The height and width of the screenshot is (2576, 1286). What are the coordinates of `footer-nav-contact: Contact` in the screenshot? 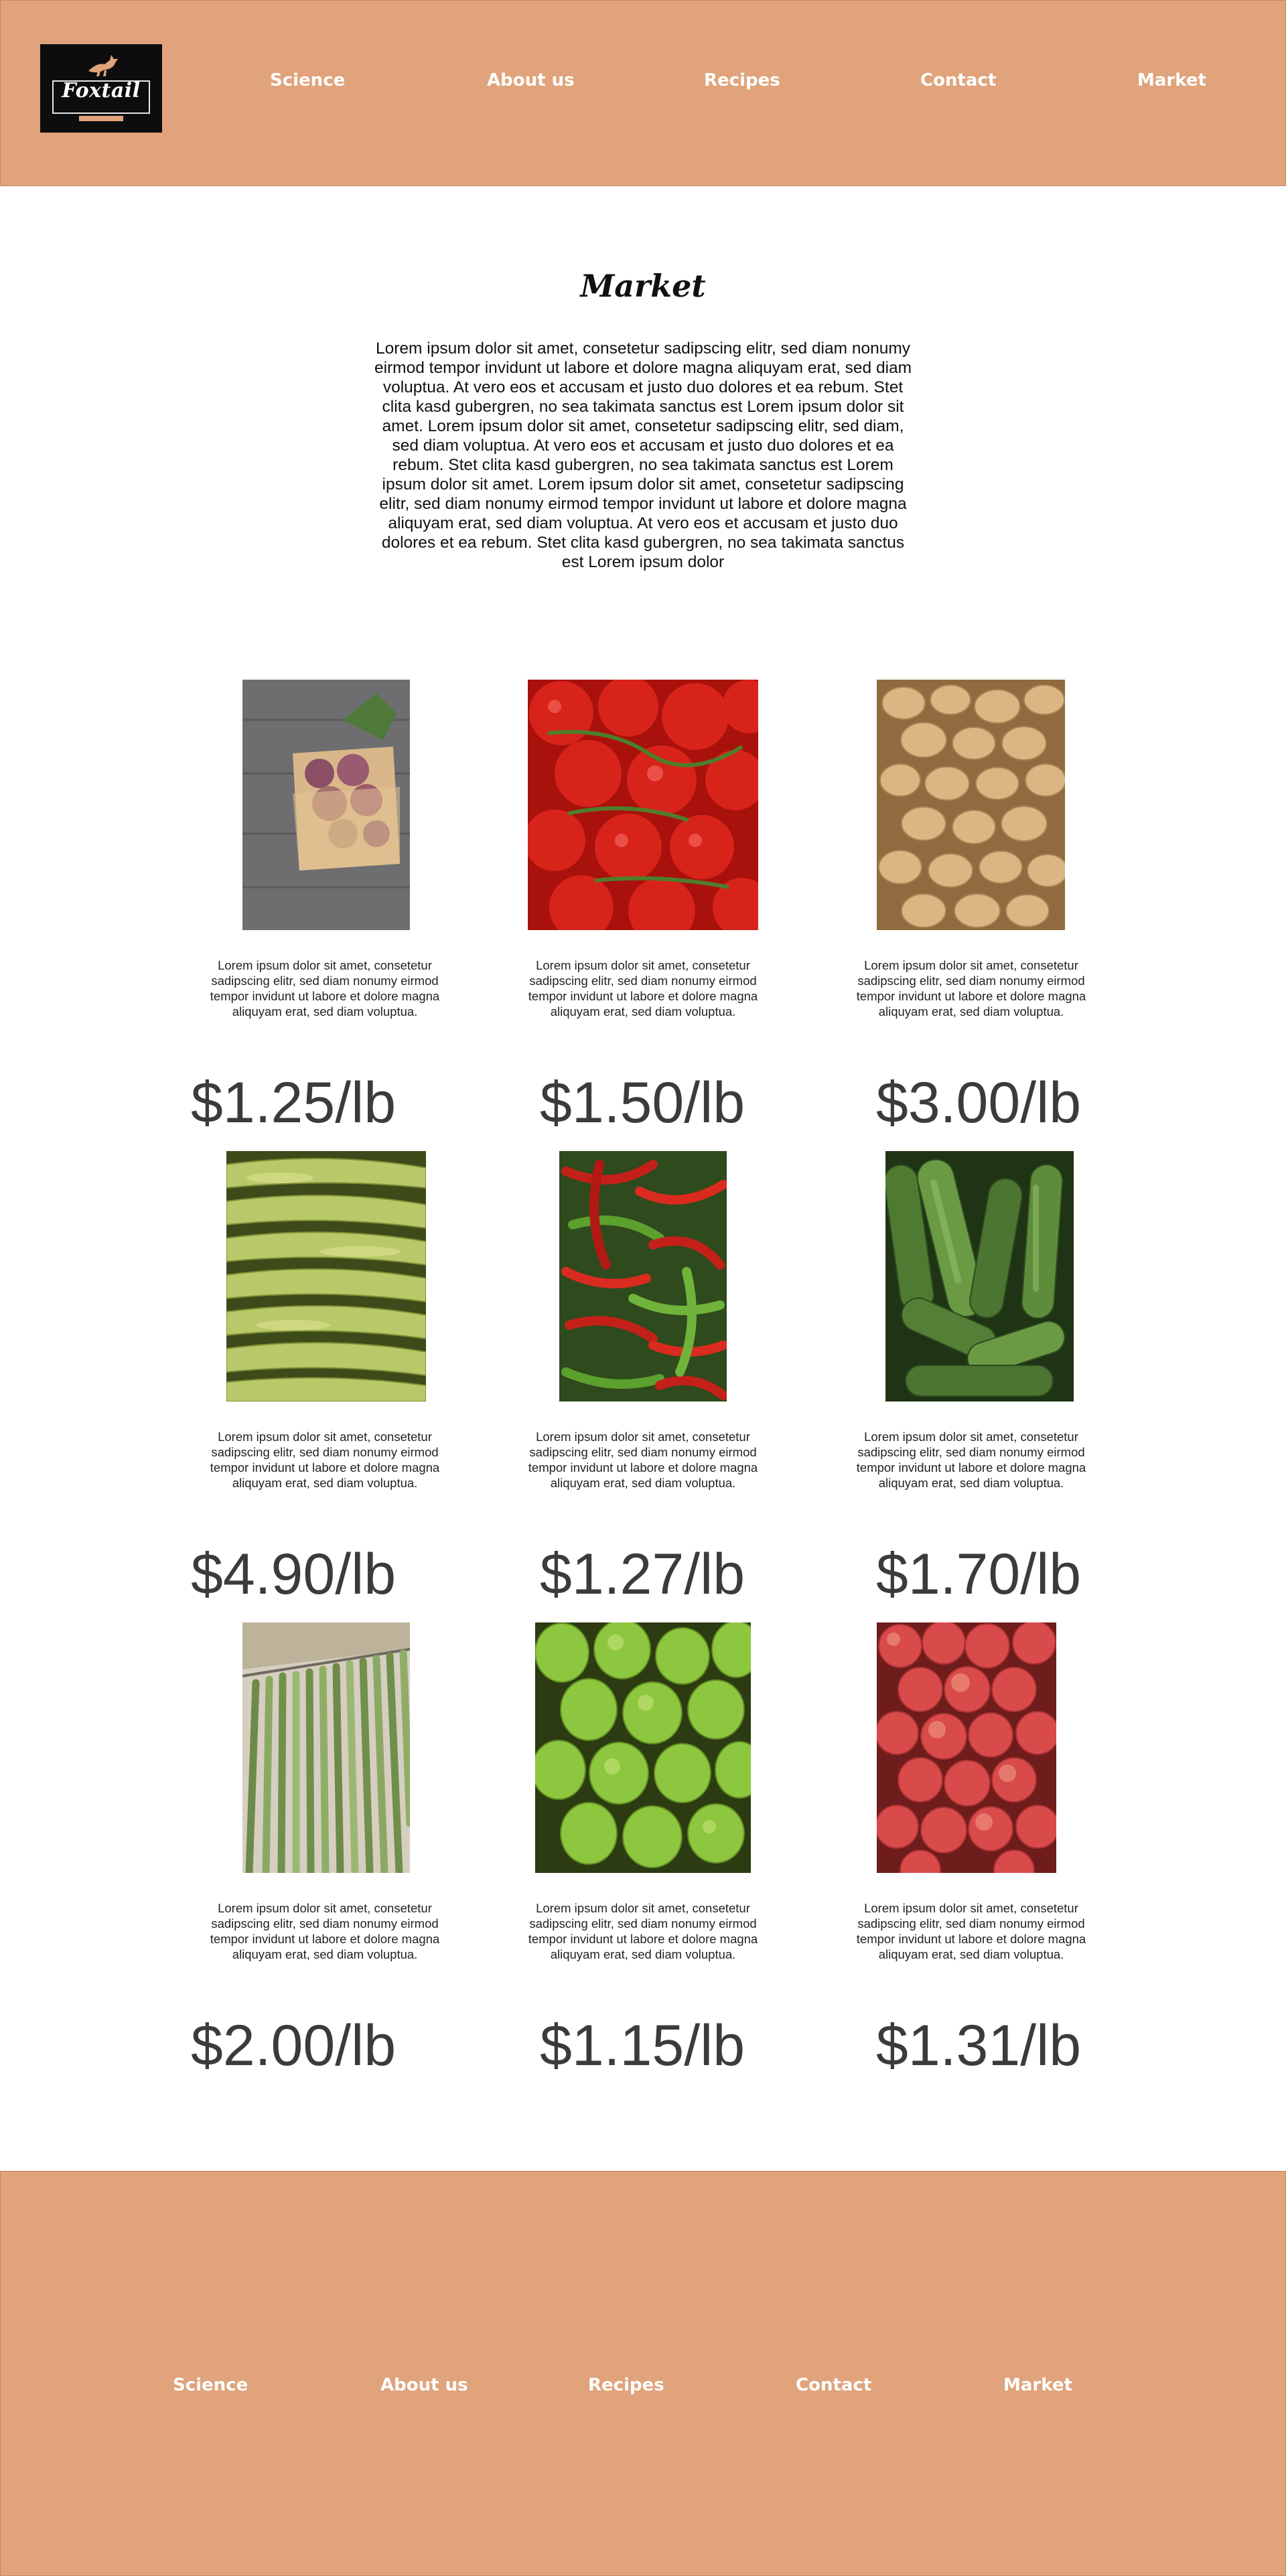 It's located at (834, 2385).